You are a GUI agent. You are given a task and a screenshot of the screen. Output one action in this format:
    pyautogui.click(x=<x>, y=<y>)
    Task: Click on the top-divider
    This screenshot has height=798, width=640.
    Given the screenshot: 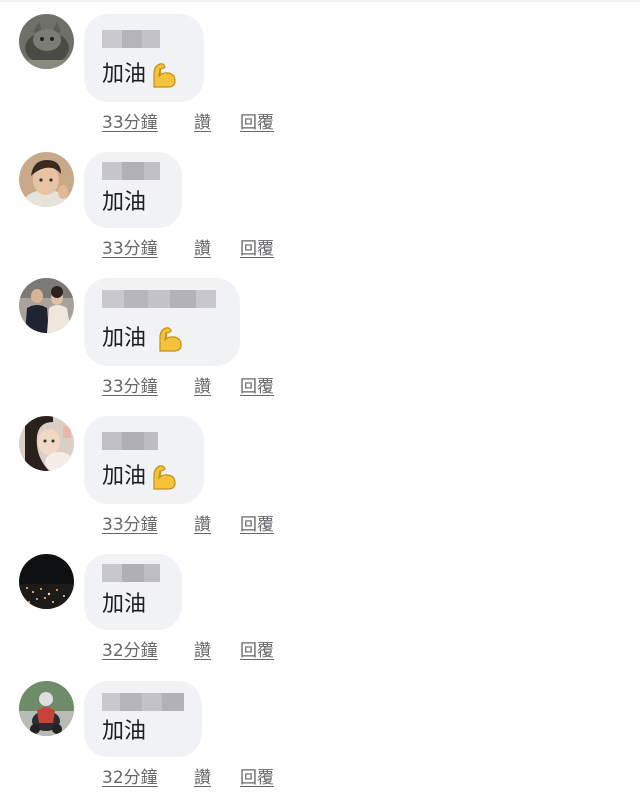 What is the action you would take?
    pyautogui.click(x=320, y=1)
    